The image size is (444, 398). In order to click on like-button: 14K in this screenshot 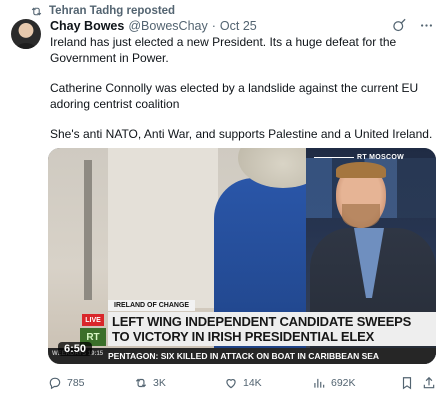, I will do `click(243, 383)`.